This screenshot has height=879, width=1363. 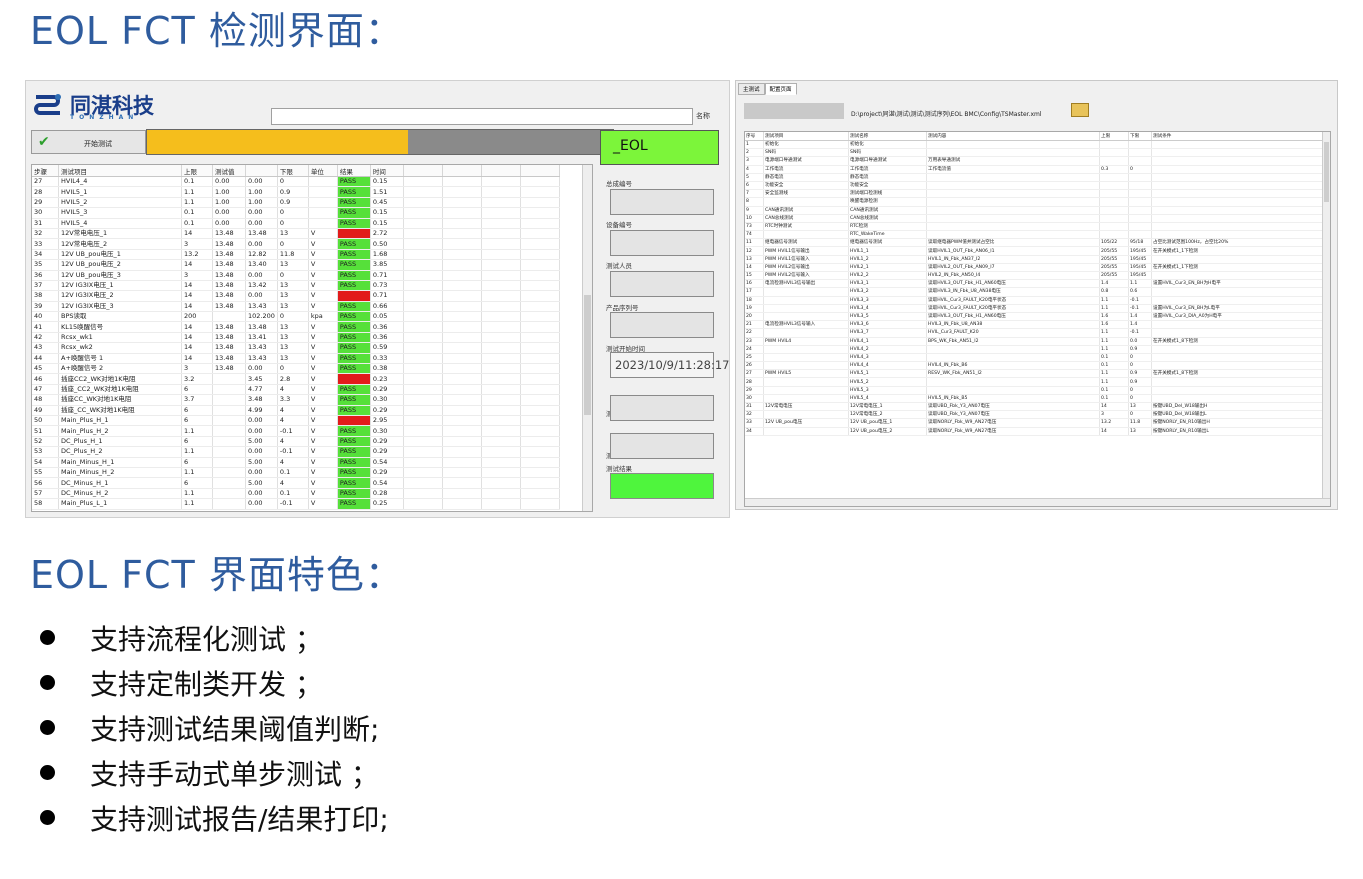 What do you see at coordinates (1080, 110) in the screenshot?
I see `folder-icon` at bounding box center [1080, 110].